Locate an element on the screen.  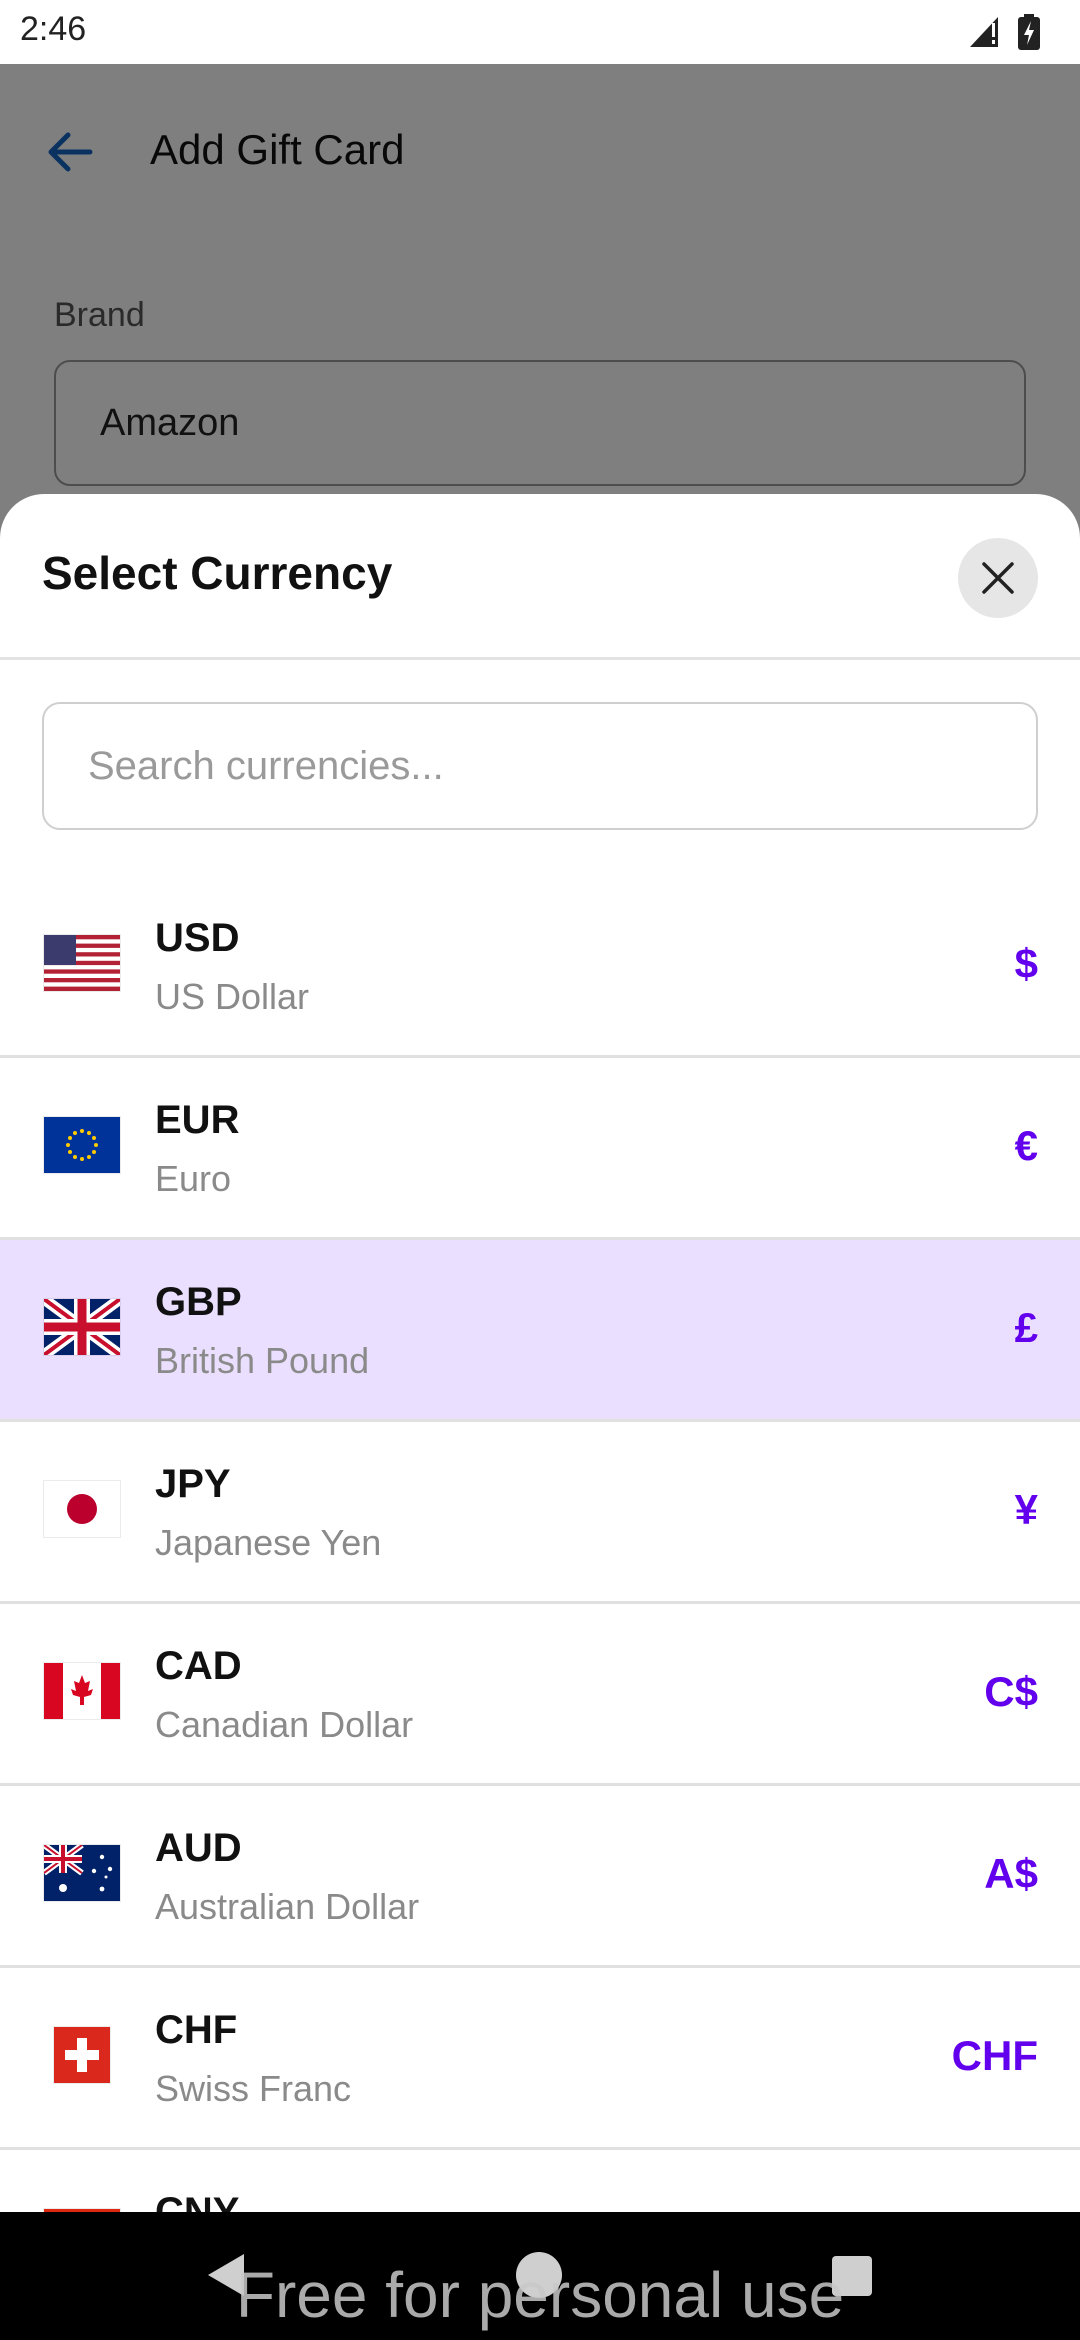
currency-row-gbp: GBP British Pound £ is located at coordinates (540, 1331).